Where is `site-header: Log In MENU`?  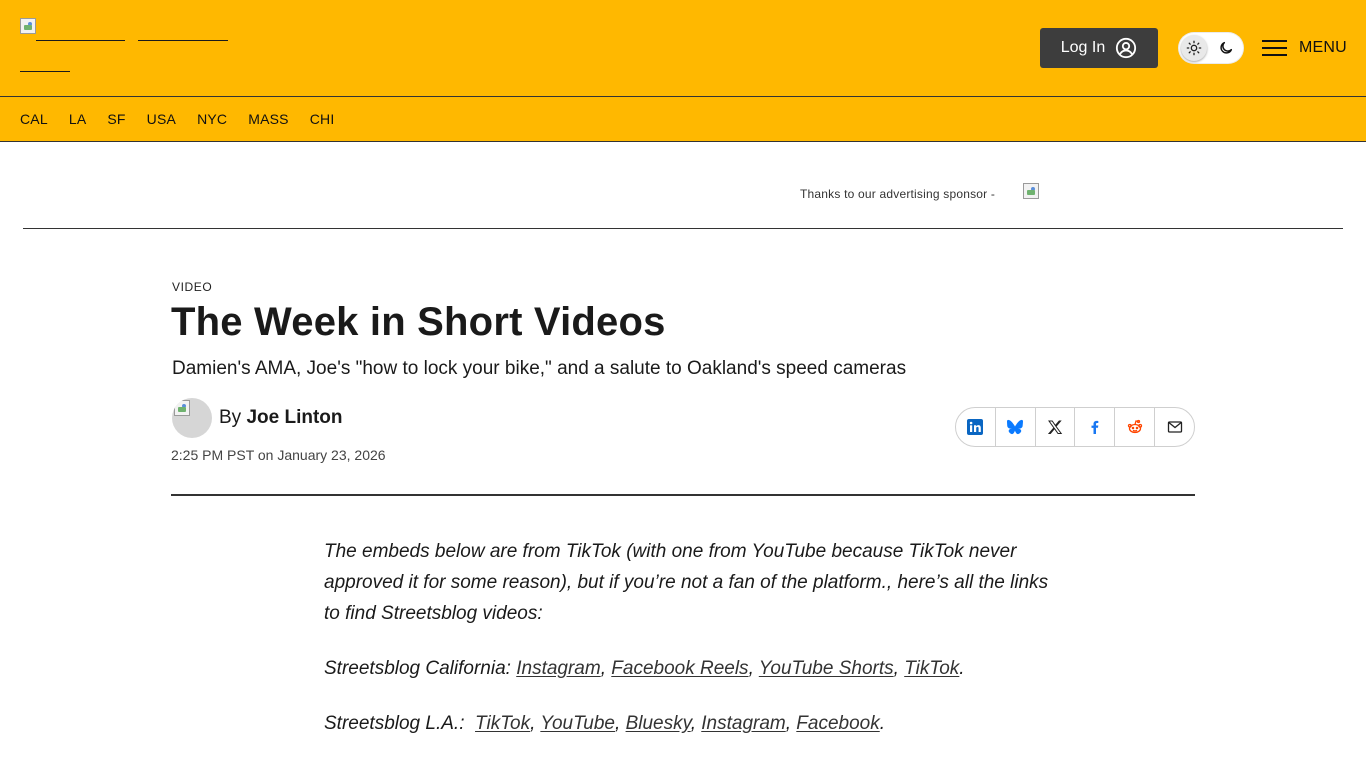 site-header: Log In MENU is located at coordinates (683, 48).